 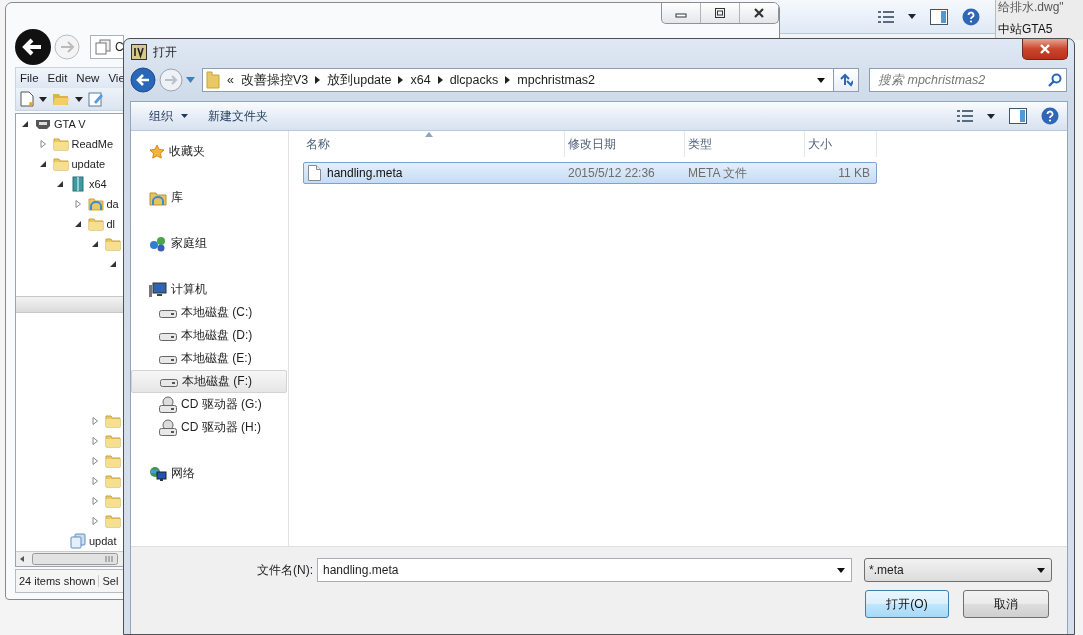 What do you see at coordinates (157, 151) in the screenshot?
I see `star-icon` at bounding box center [157, 151].